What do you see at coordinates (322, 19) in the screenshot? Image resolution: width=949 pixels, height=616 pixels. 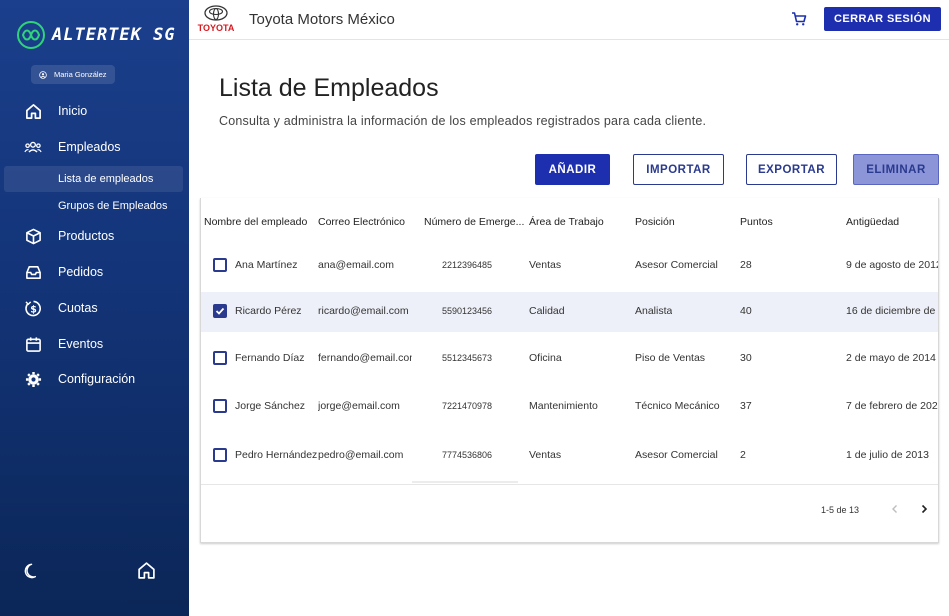 I see `company-name: Toyota Motors México` at bounding box center [322, 19].